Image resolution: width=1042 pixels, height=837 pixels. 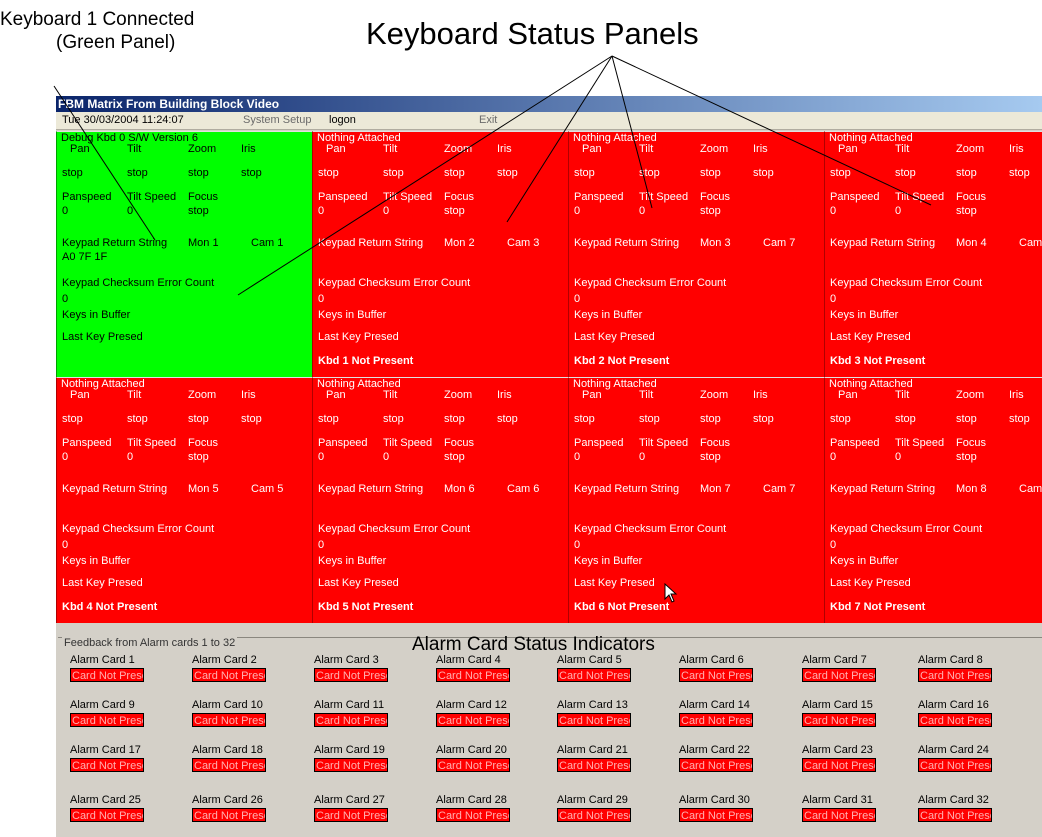 What do you see at coordinates (734, 718) in the screenshot?
I see `alarm-card: Alarm Card 14 Card Not Present` at bounding box center [734, 718].